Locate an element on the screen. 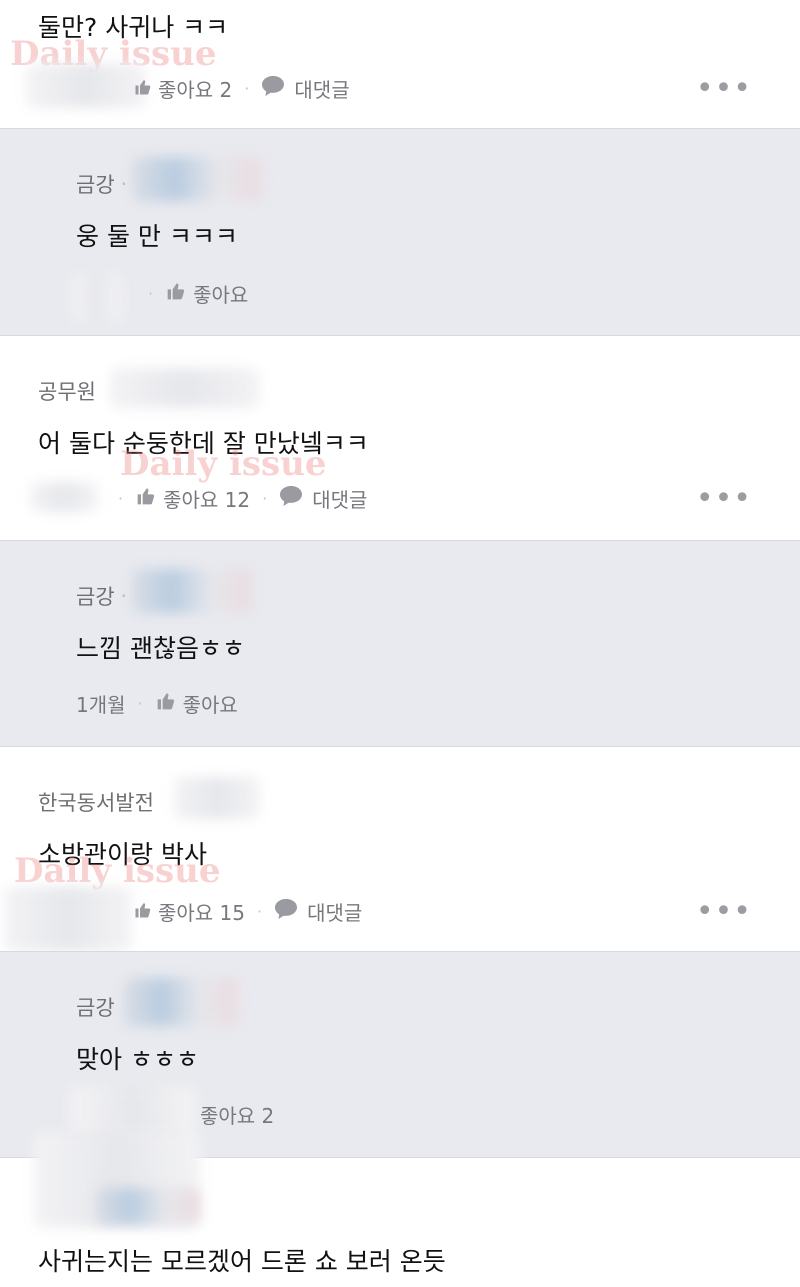 This screenshot has width=800, height=1287. like-button: 좋아요 12 is located at coordinates (192, 498).